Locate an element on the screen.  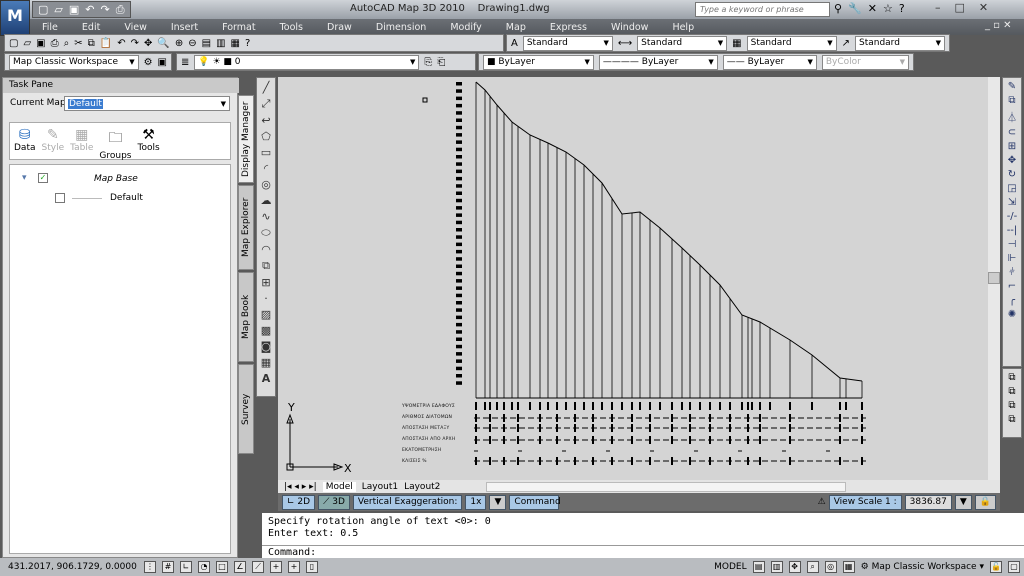
close-icon: ✕ is located at coordinates (983, 7).